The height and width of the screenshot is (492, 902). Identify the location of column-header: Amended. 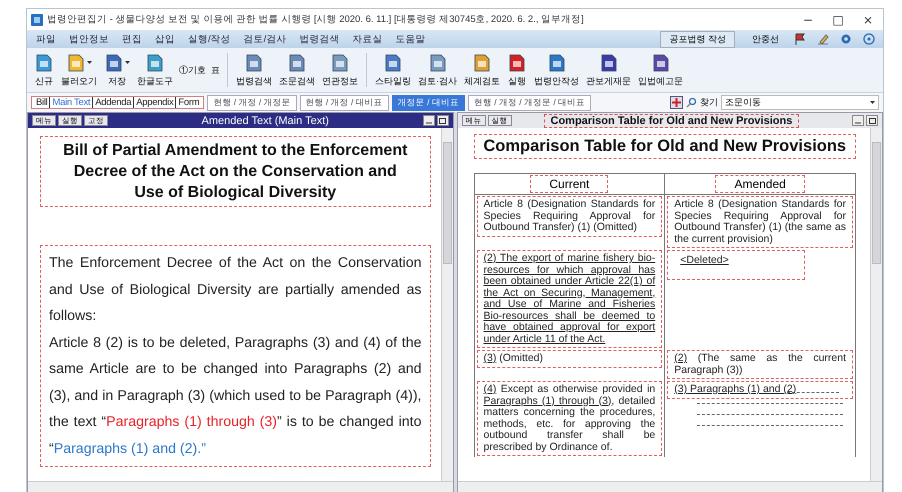
(760, 184).